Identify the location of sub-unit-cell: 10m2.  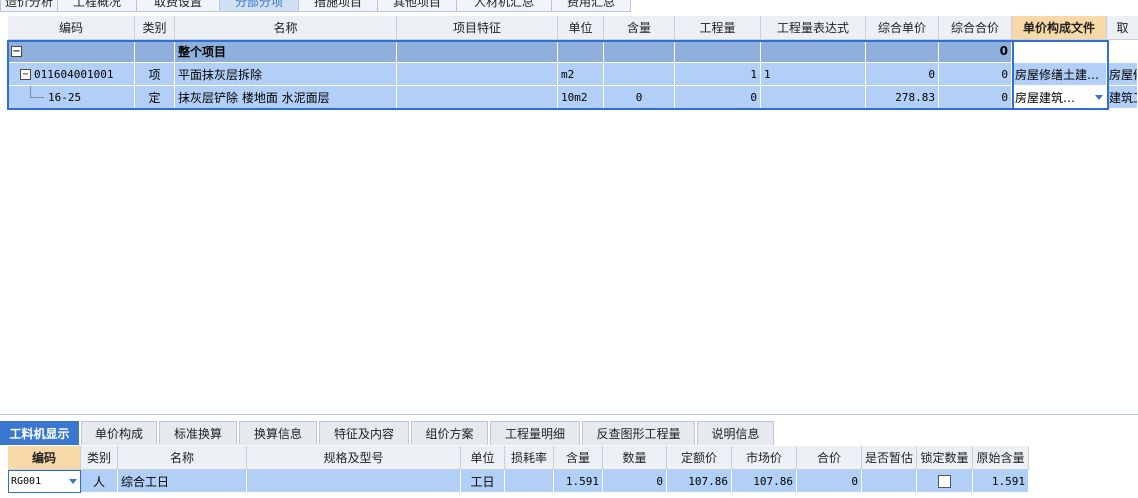
(581, 97).